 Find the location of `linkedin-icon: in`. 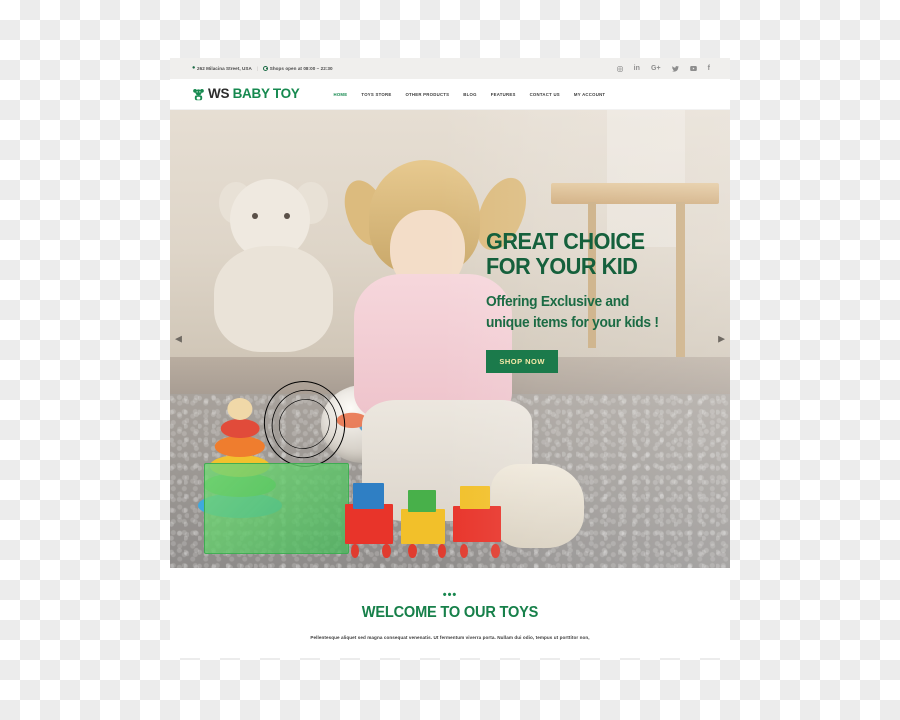

linkedin-icon: in is located at coordinates (637, 68).